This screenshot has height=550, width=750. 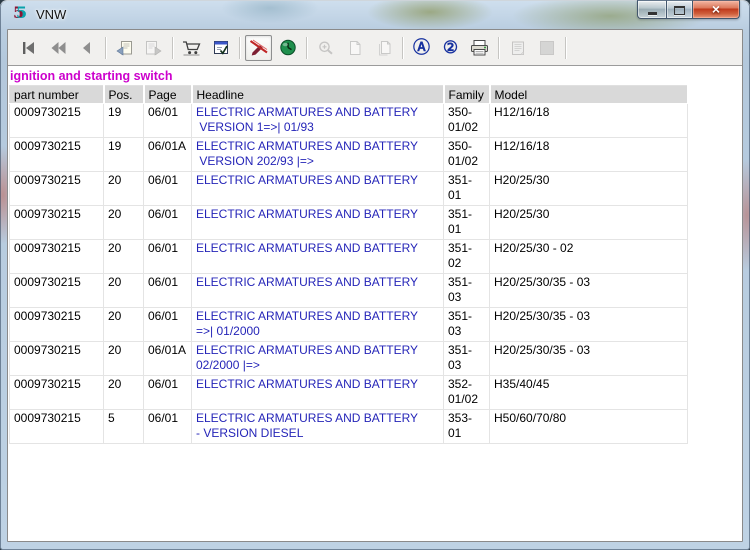 What do you see at coordinates (168, 94) in the screenshot?
I see `column-header-page: Page` at bounding box center [168, 94].